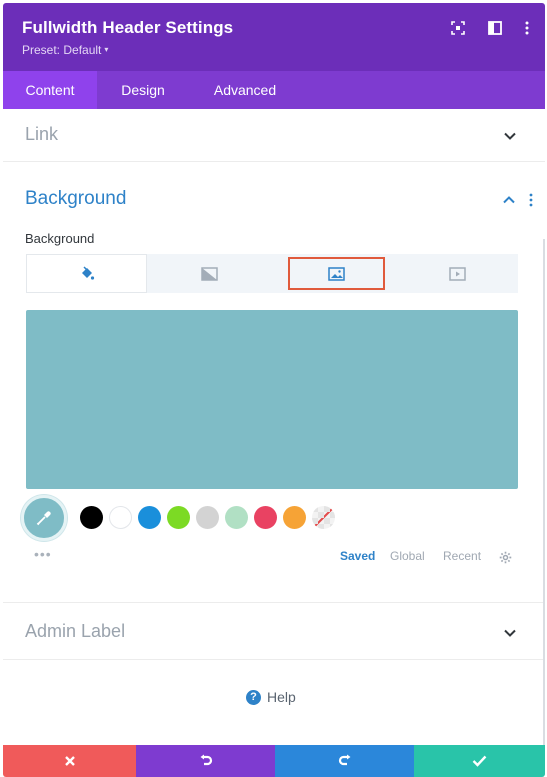 This screenshot has height=777, width=547. What do you see at coordinates (294, 517) in the screenshot?
I see `swatch-orange` at bounding box center [294, 517].